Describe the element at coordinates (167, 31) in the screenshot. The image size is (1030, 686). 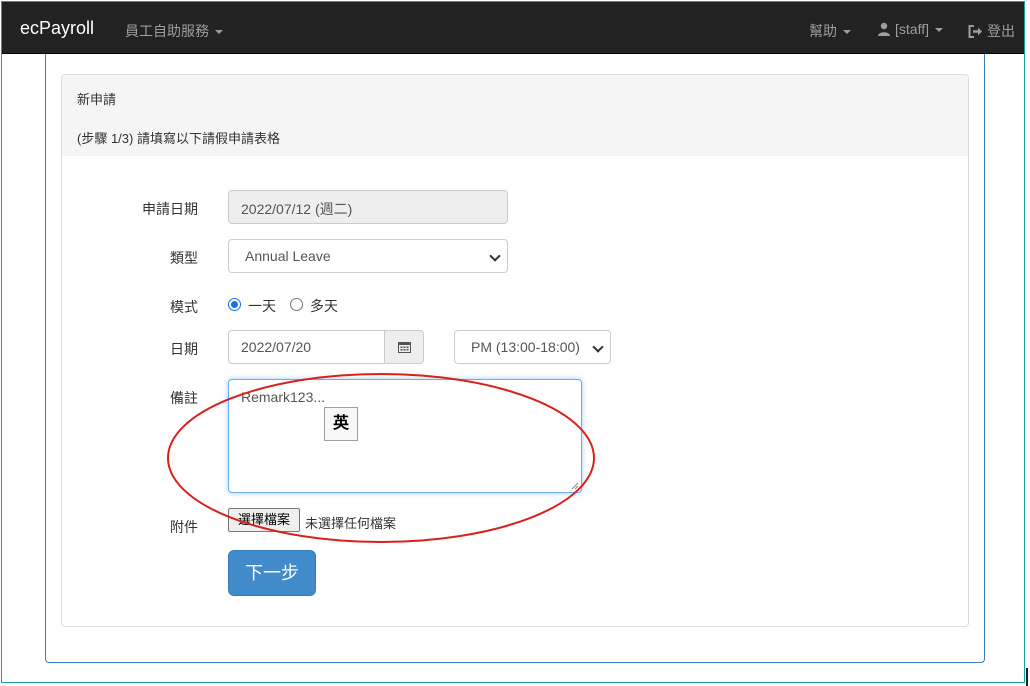
I see `menu-self-service-label: 員工自助服務` at that location.